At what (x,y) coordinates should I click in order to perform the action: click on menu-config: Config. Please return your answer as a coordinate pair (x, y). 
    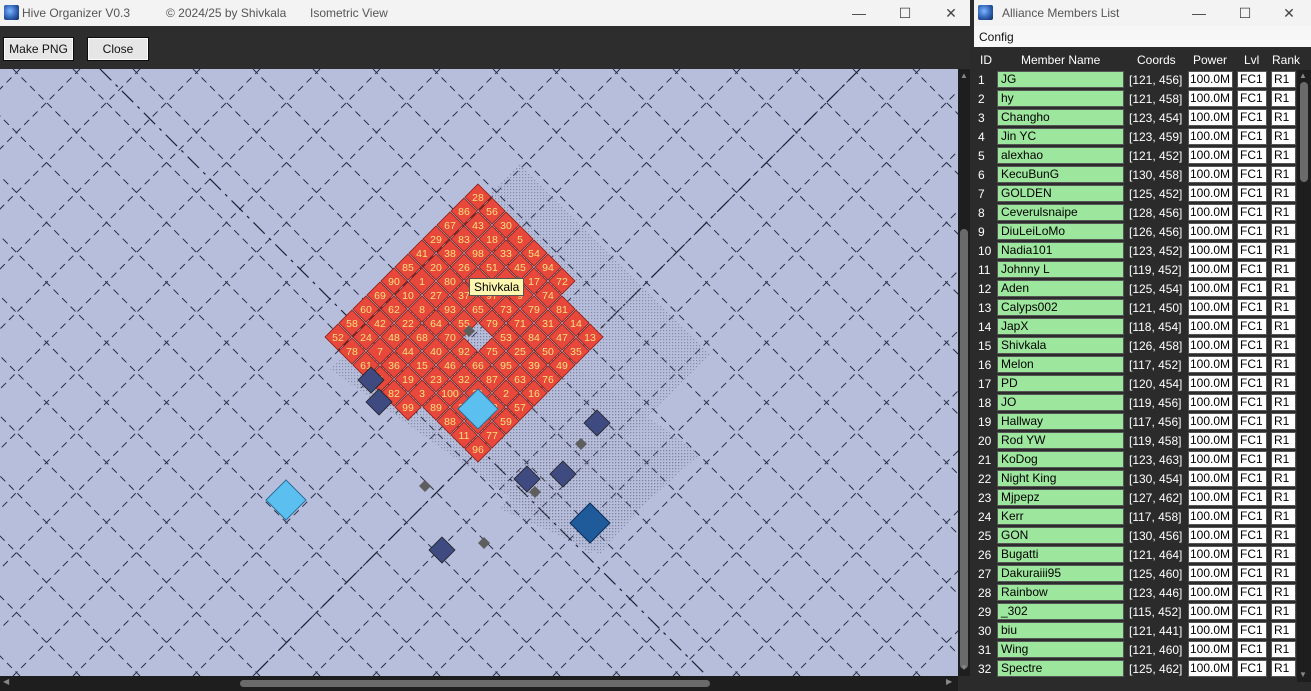
    Looking at the image, I should click on (996, 37).